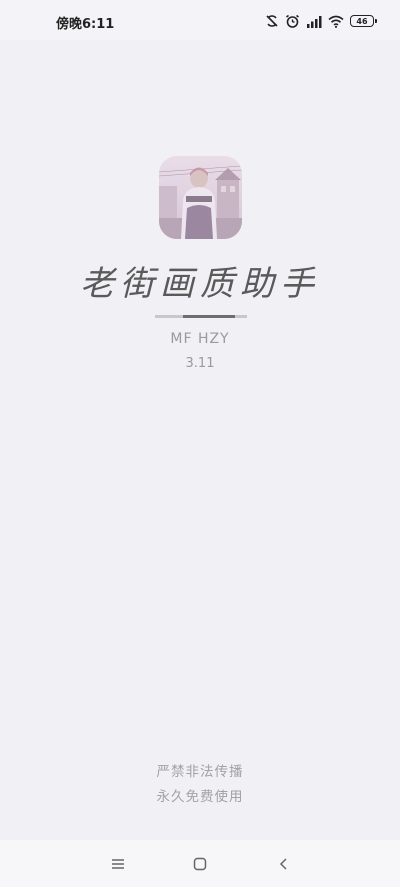  I want to click on status-icons: 46, so click(321, 21).